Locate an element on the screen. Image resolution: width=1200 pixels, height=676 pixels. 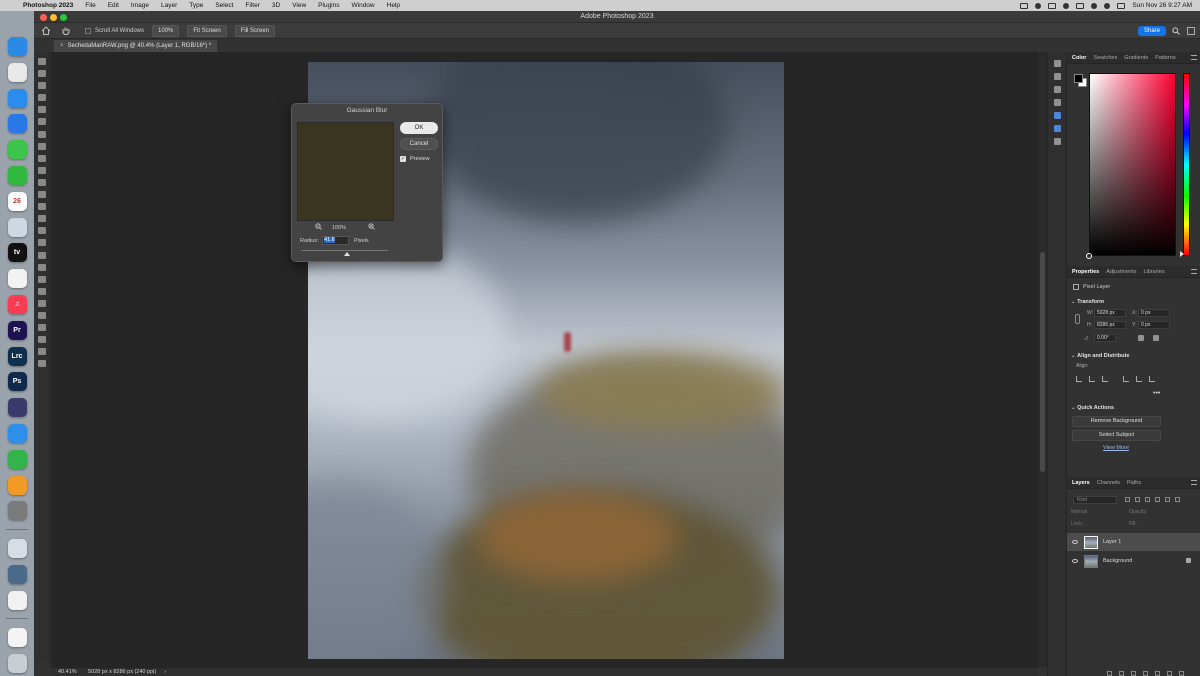
comments-icon is located at coordinates (1057, 76).